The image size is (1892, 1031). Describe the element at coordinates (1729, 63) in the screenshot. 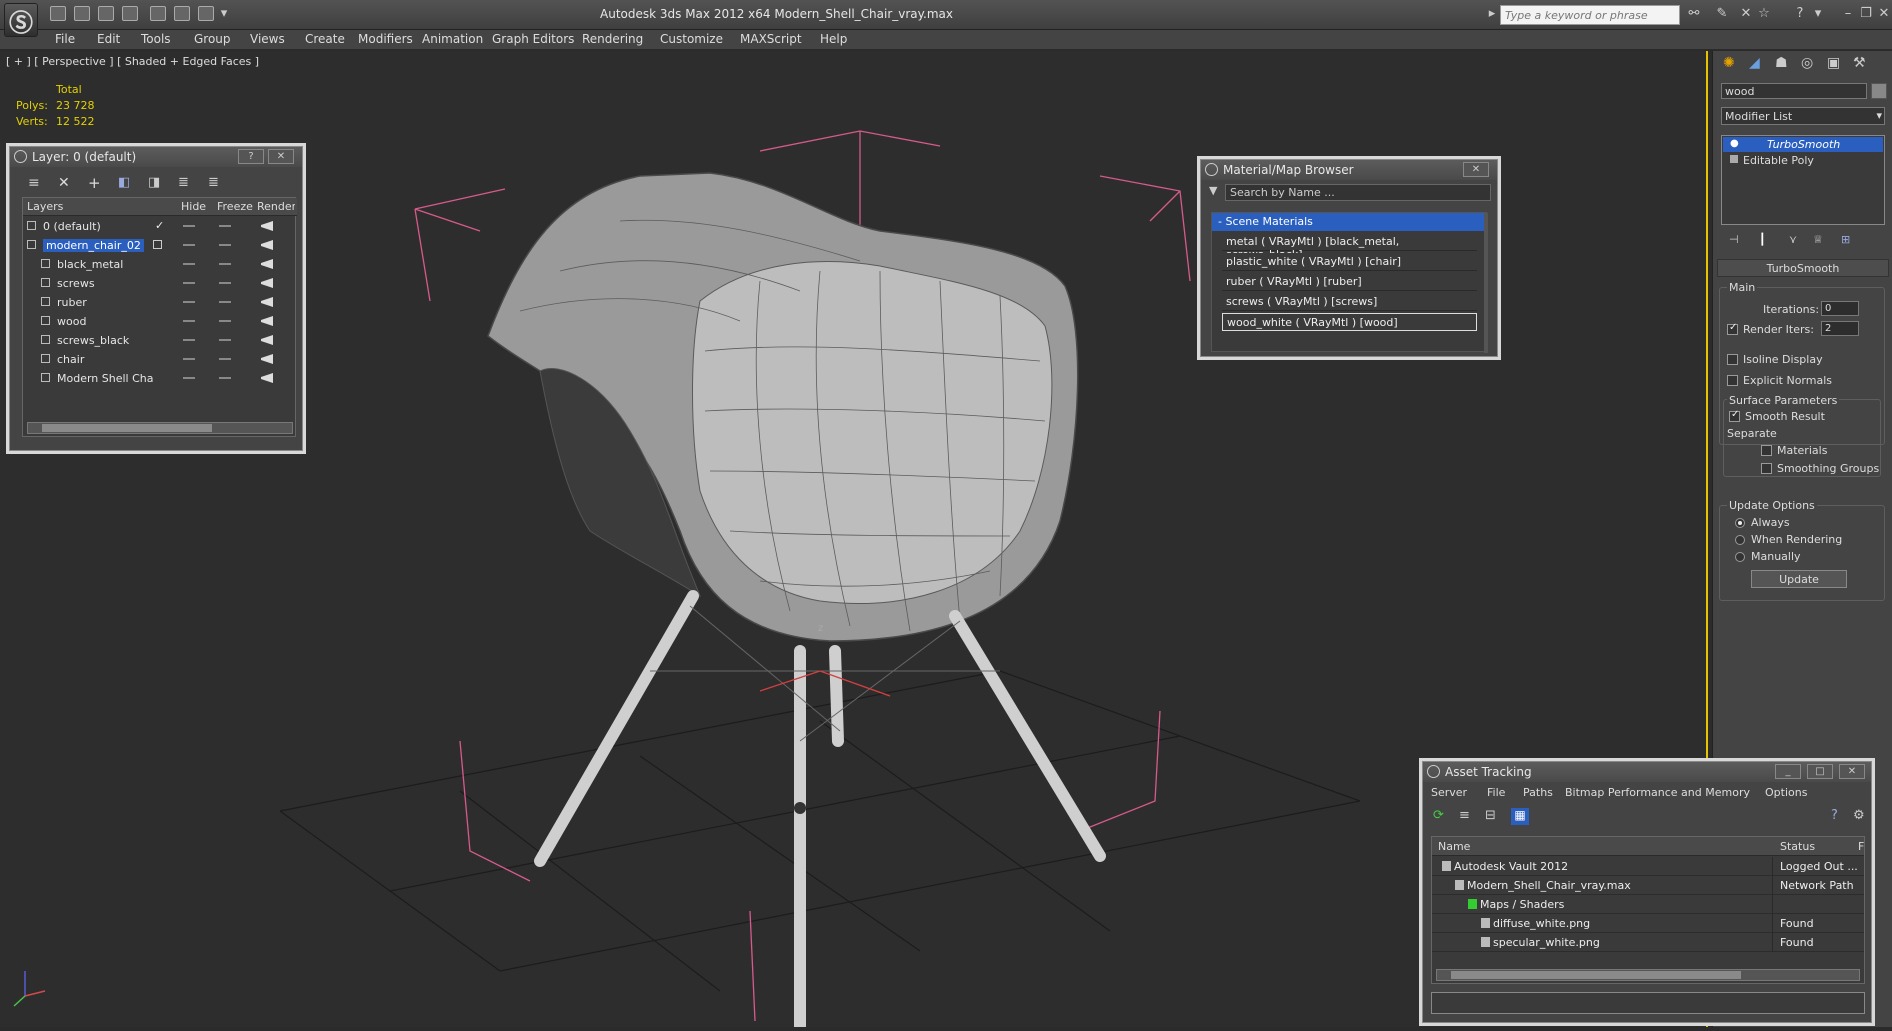

I see `create-tab-icon: ✺` at that location.